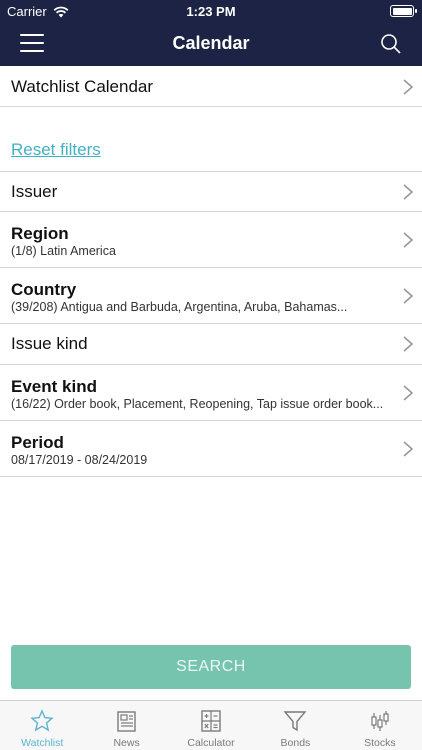 This screenshot has width=422, height=750. I want to click on filter-row-issue-kind: Issue kind, so click(211, 344).